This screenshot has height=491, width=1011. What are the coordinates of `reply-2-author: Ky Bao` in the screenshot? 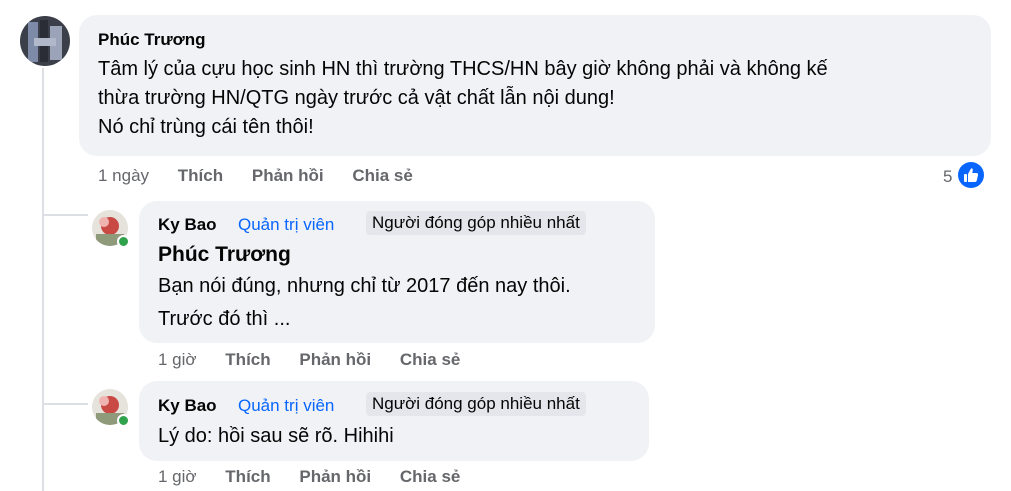 It's located at (187, 406).